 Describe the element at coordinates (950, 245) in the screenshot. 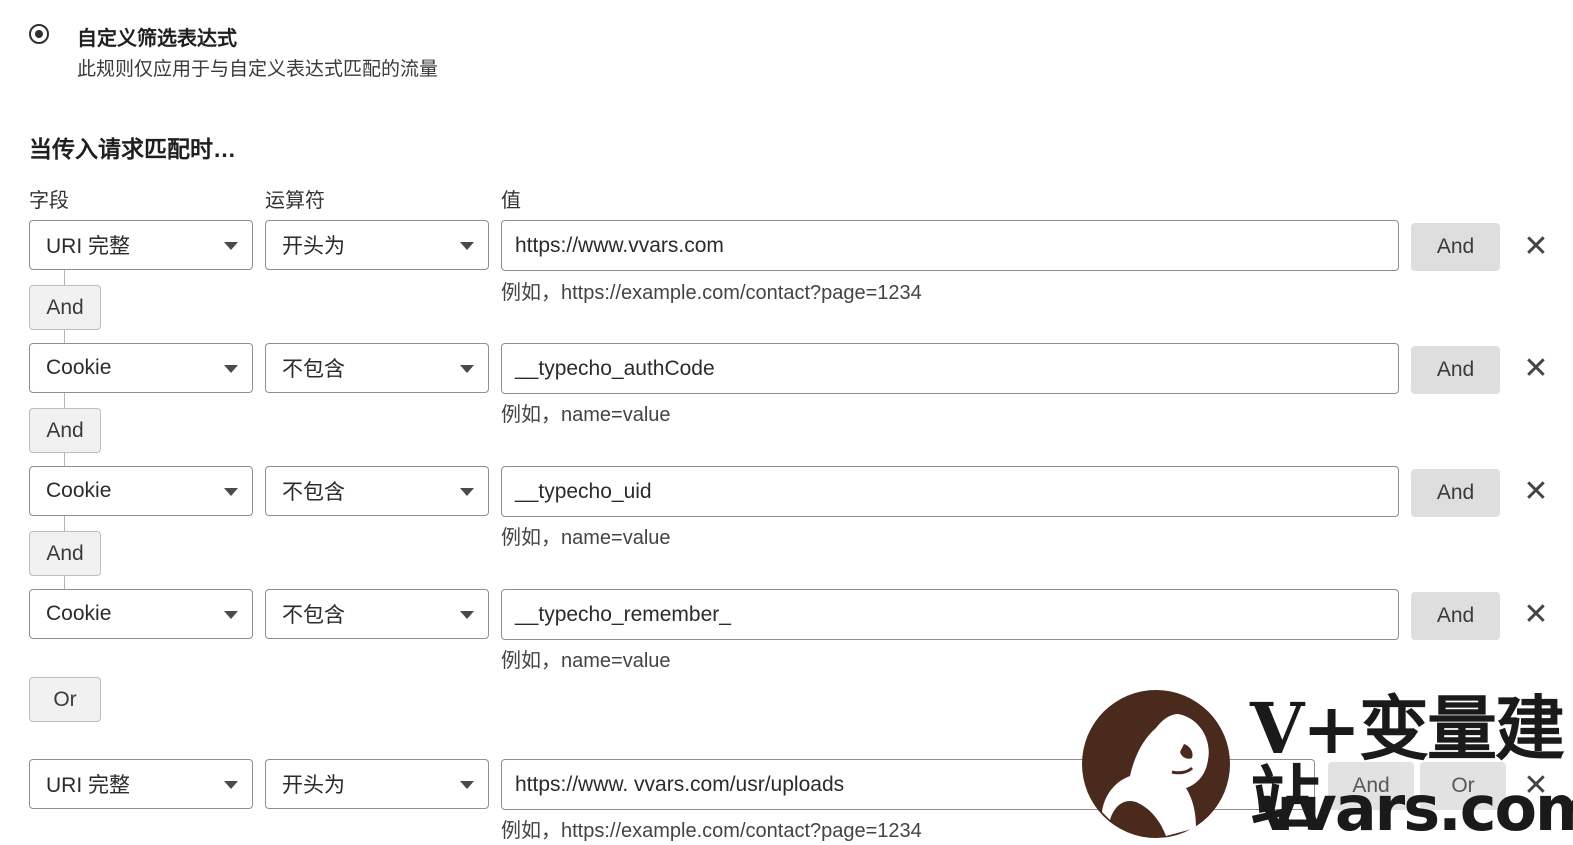

I see `value-input: https://www.vvars.com` at that location.